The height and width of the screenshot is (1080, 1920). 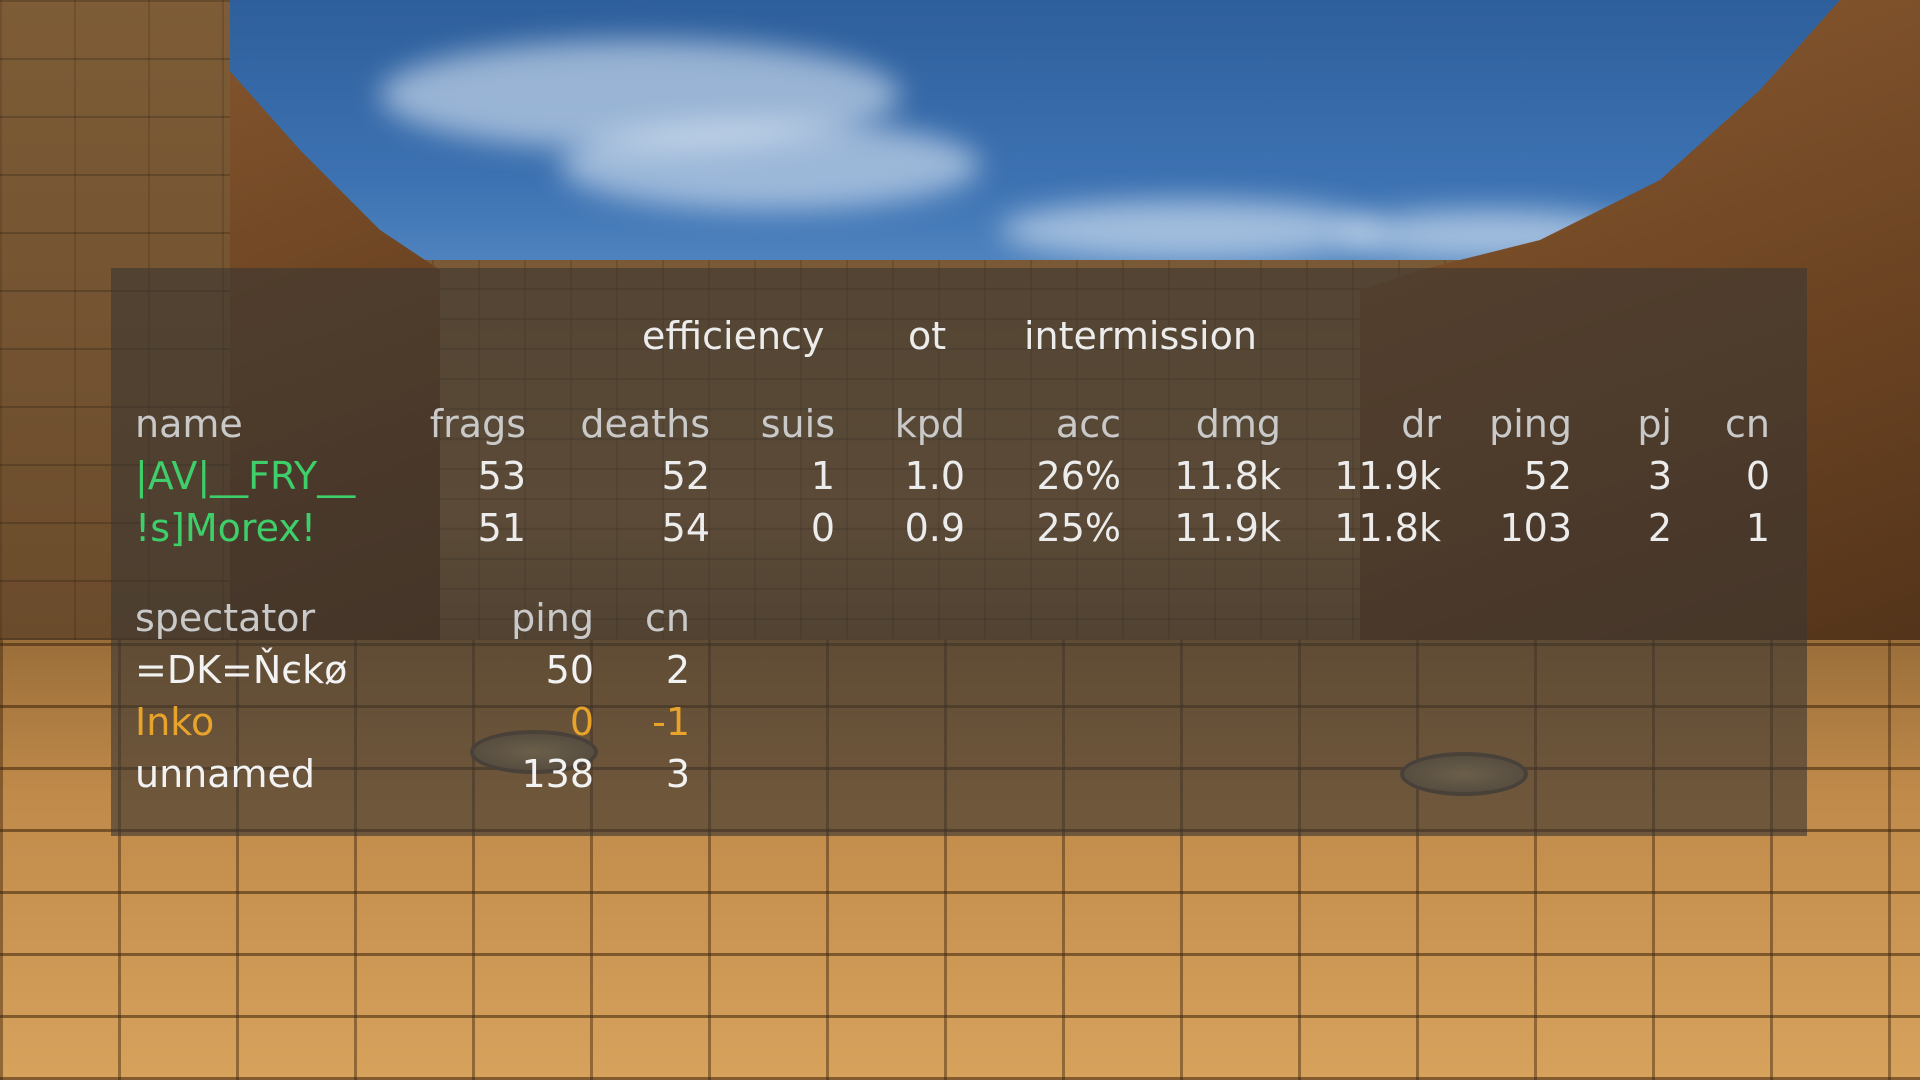 What do you see at coordinates (225, 774) in the screenshot?
I see `spectator-name: unnamed` at bounding box center [225, 774].